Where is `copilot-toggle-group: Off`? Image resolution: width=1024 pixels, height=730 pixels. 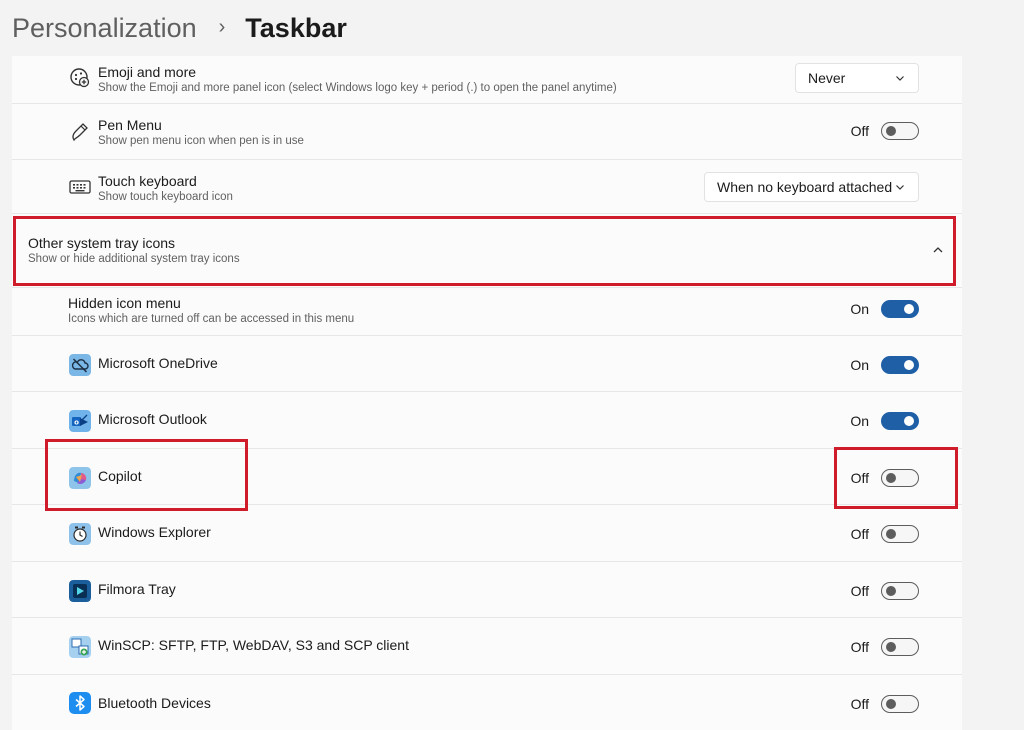 copilot-toggle-group: Off is located at coordinates (883, 478).